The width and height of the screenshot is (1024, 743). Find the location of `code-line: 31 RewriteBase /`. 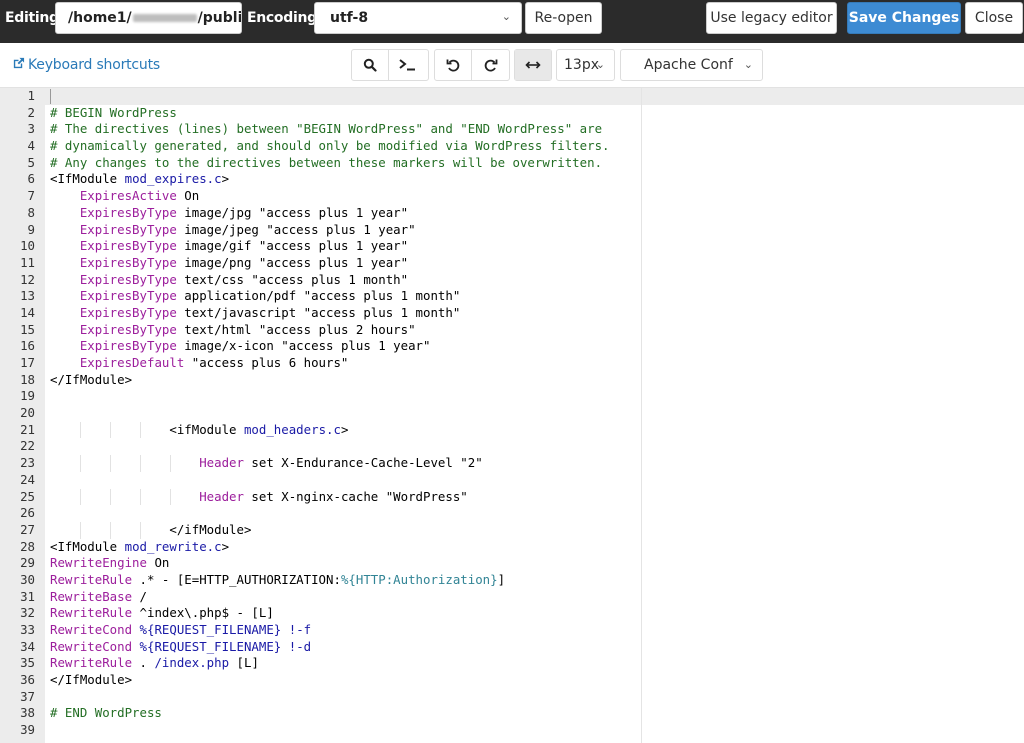

code-line: 31 RewriteBase / is located at coordinates (305, 597).